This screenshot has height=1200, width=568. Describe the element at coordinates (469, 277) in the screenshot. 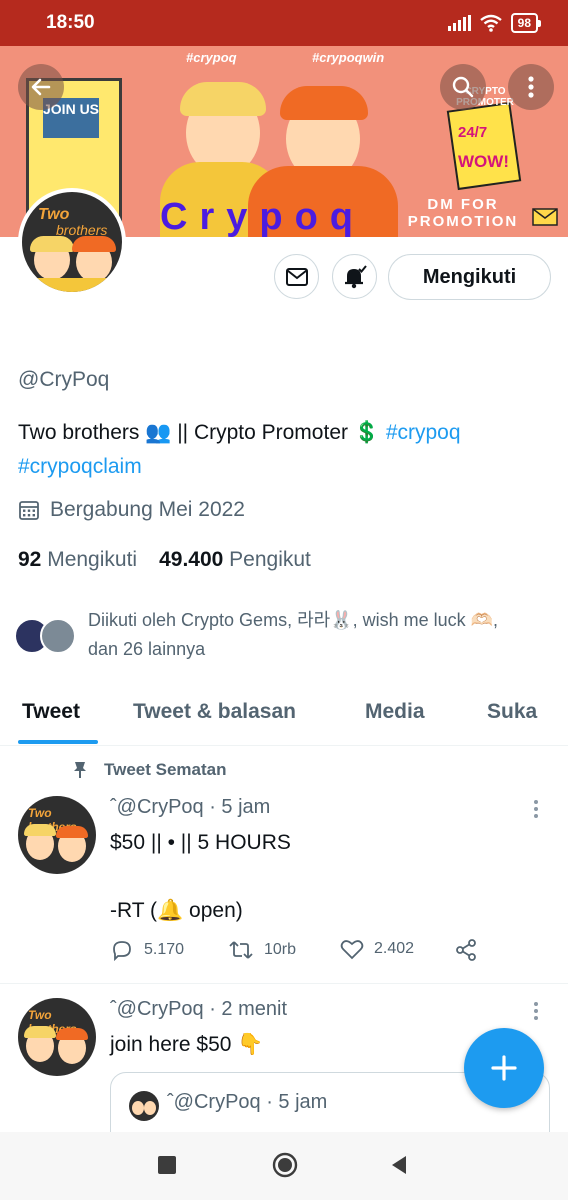

I see `following-button: Mengikuti` at that location.